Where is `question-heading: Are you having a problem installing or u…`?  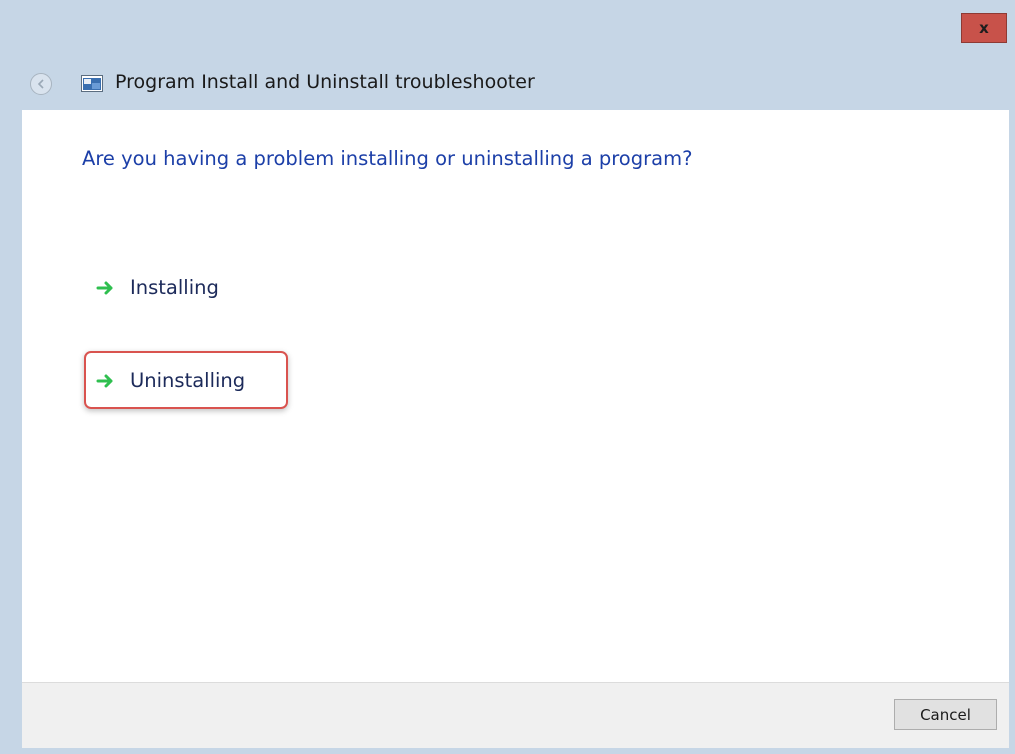
question-heading: Are you having a problem installing or u… is located at coordinates (387, 158).